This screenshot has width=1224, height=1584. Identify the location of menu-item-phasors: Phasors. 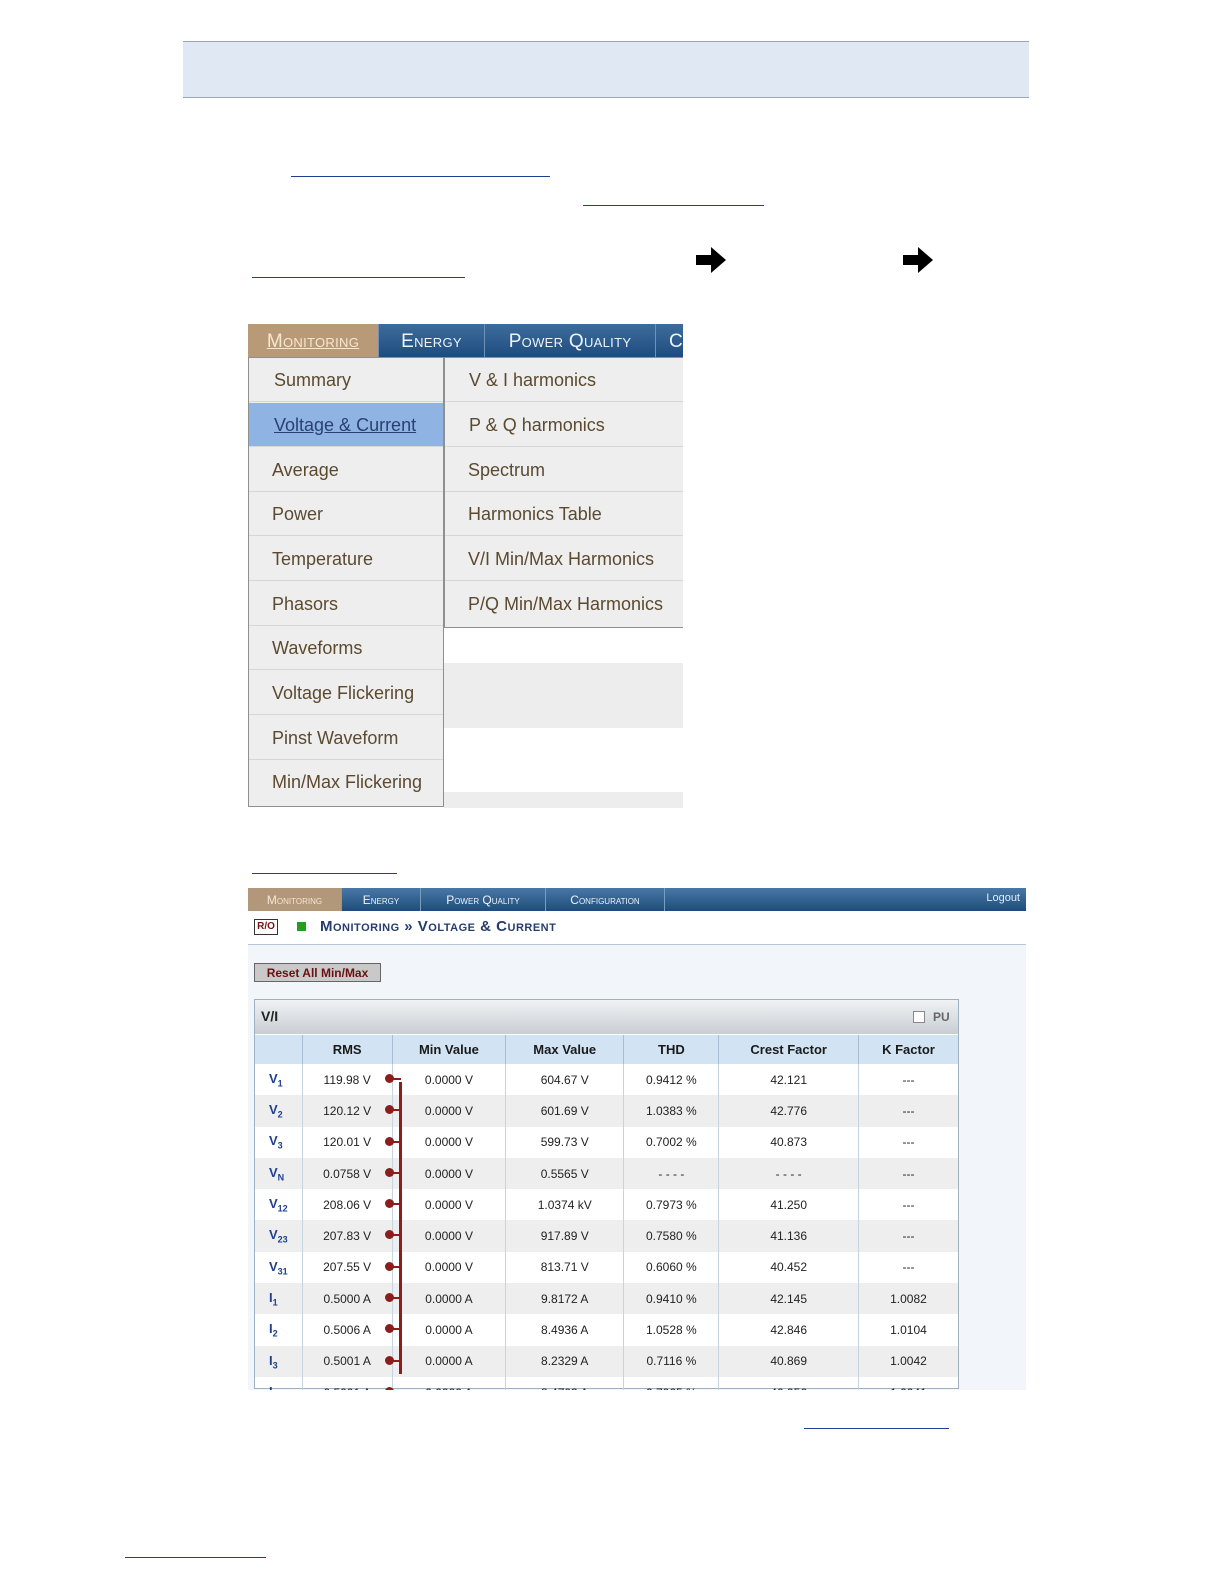
(346, 604).